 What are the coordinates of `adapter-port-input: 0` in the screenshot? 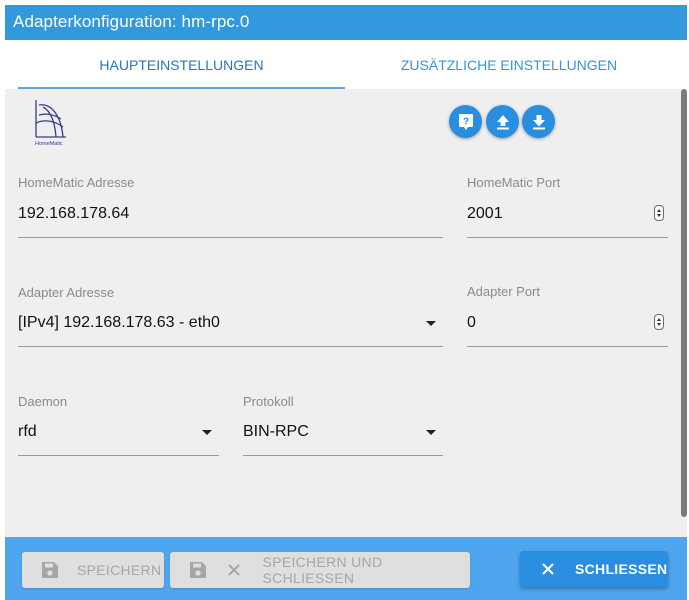 It's located at (471, 323).